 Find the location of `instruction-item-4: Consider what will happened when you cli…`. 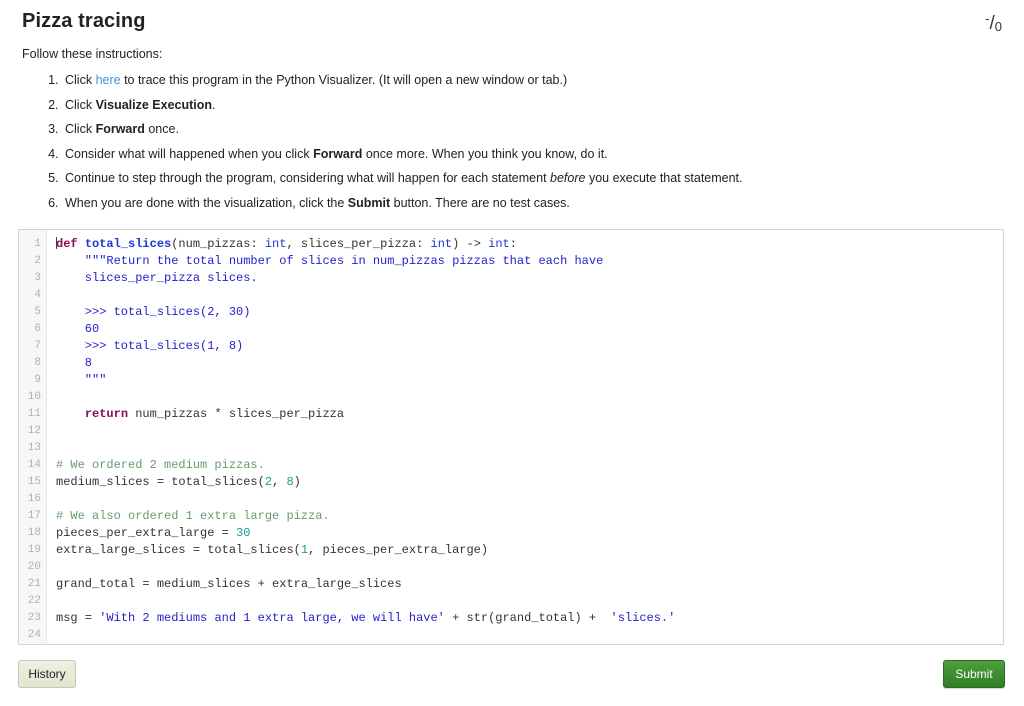

instruction-item-4: Consider what will happened when you cli… is located at coordinates (543, 154).